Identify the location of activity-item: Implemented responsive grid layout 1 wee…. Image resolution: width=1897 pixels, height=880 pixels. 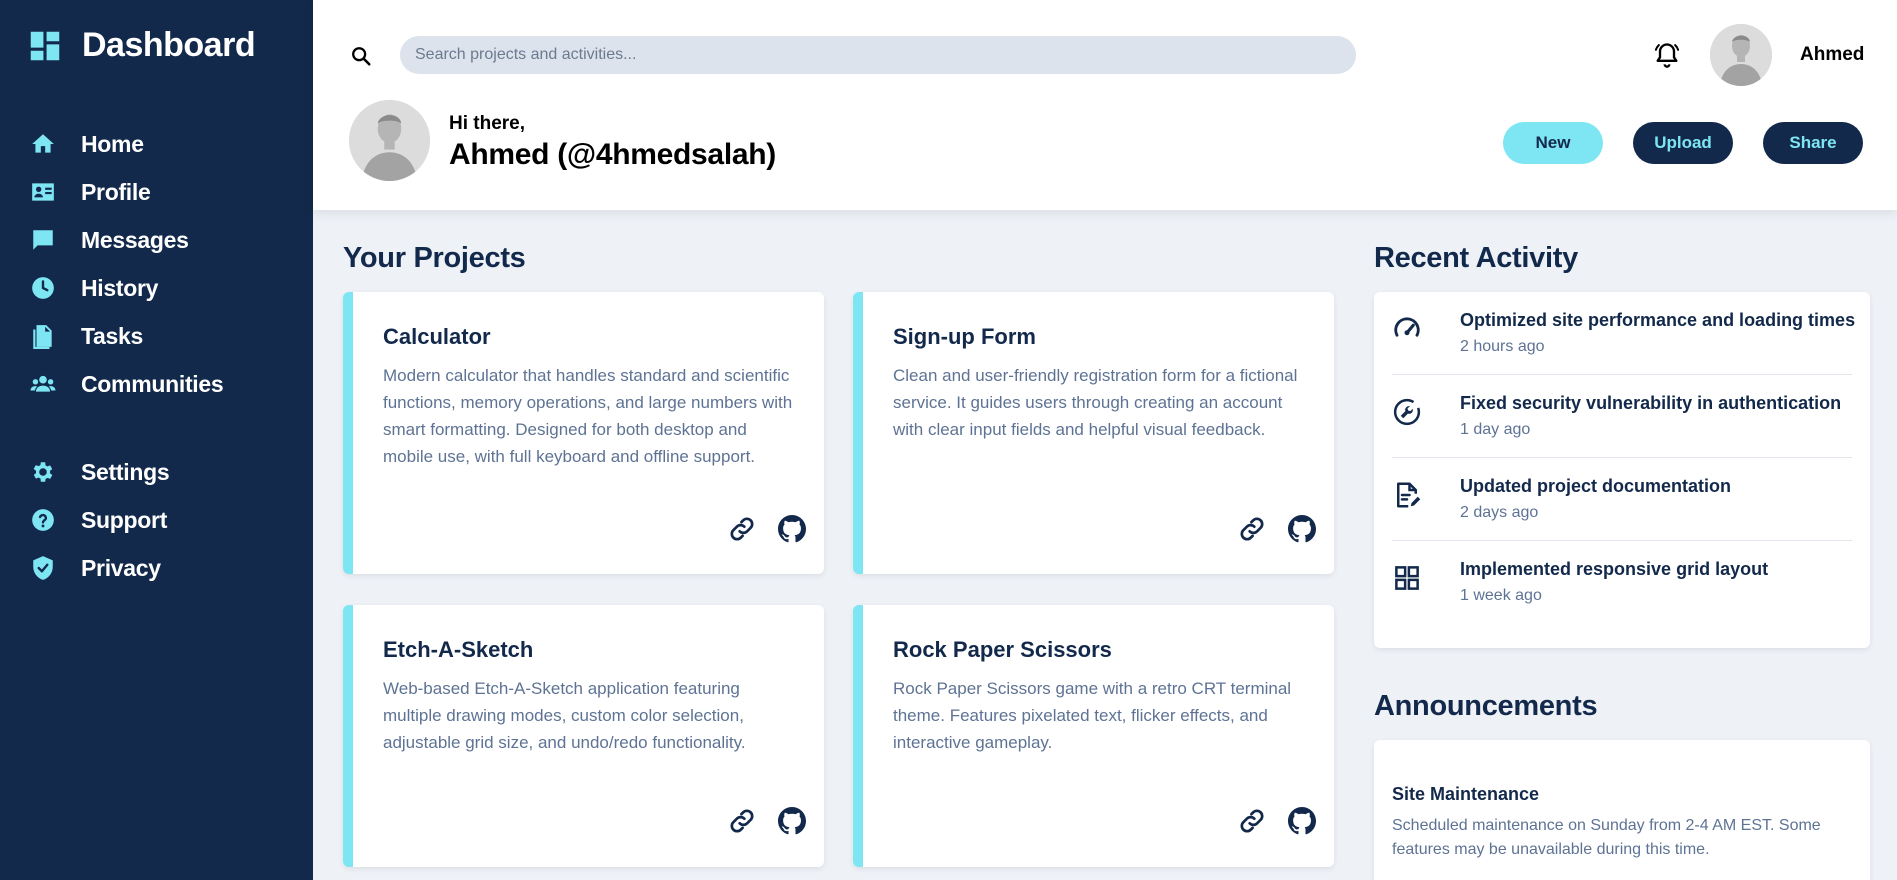
(1622, 582).